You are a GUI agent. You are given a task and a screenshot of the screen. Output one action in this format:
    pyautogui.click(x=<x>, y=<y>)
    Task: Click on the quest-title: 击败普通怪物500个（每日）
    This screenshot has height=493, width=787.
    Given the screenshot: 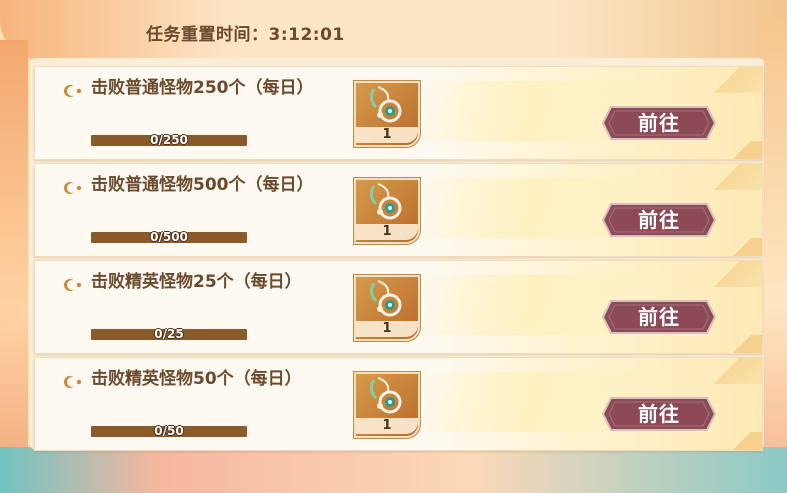 What is the action you would take?
    pyautogui.click(x=202, y=185)
    